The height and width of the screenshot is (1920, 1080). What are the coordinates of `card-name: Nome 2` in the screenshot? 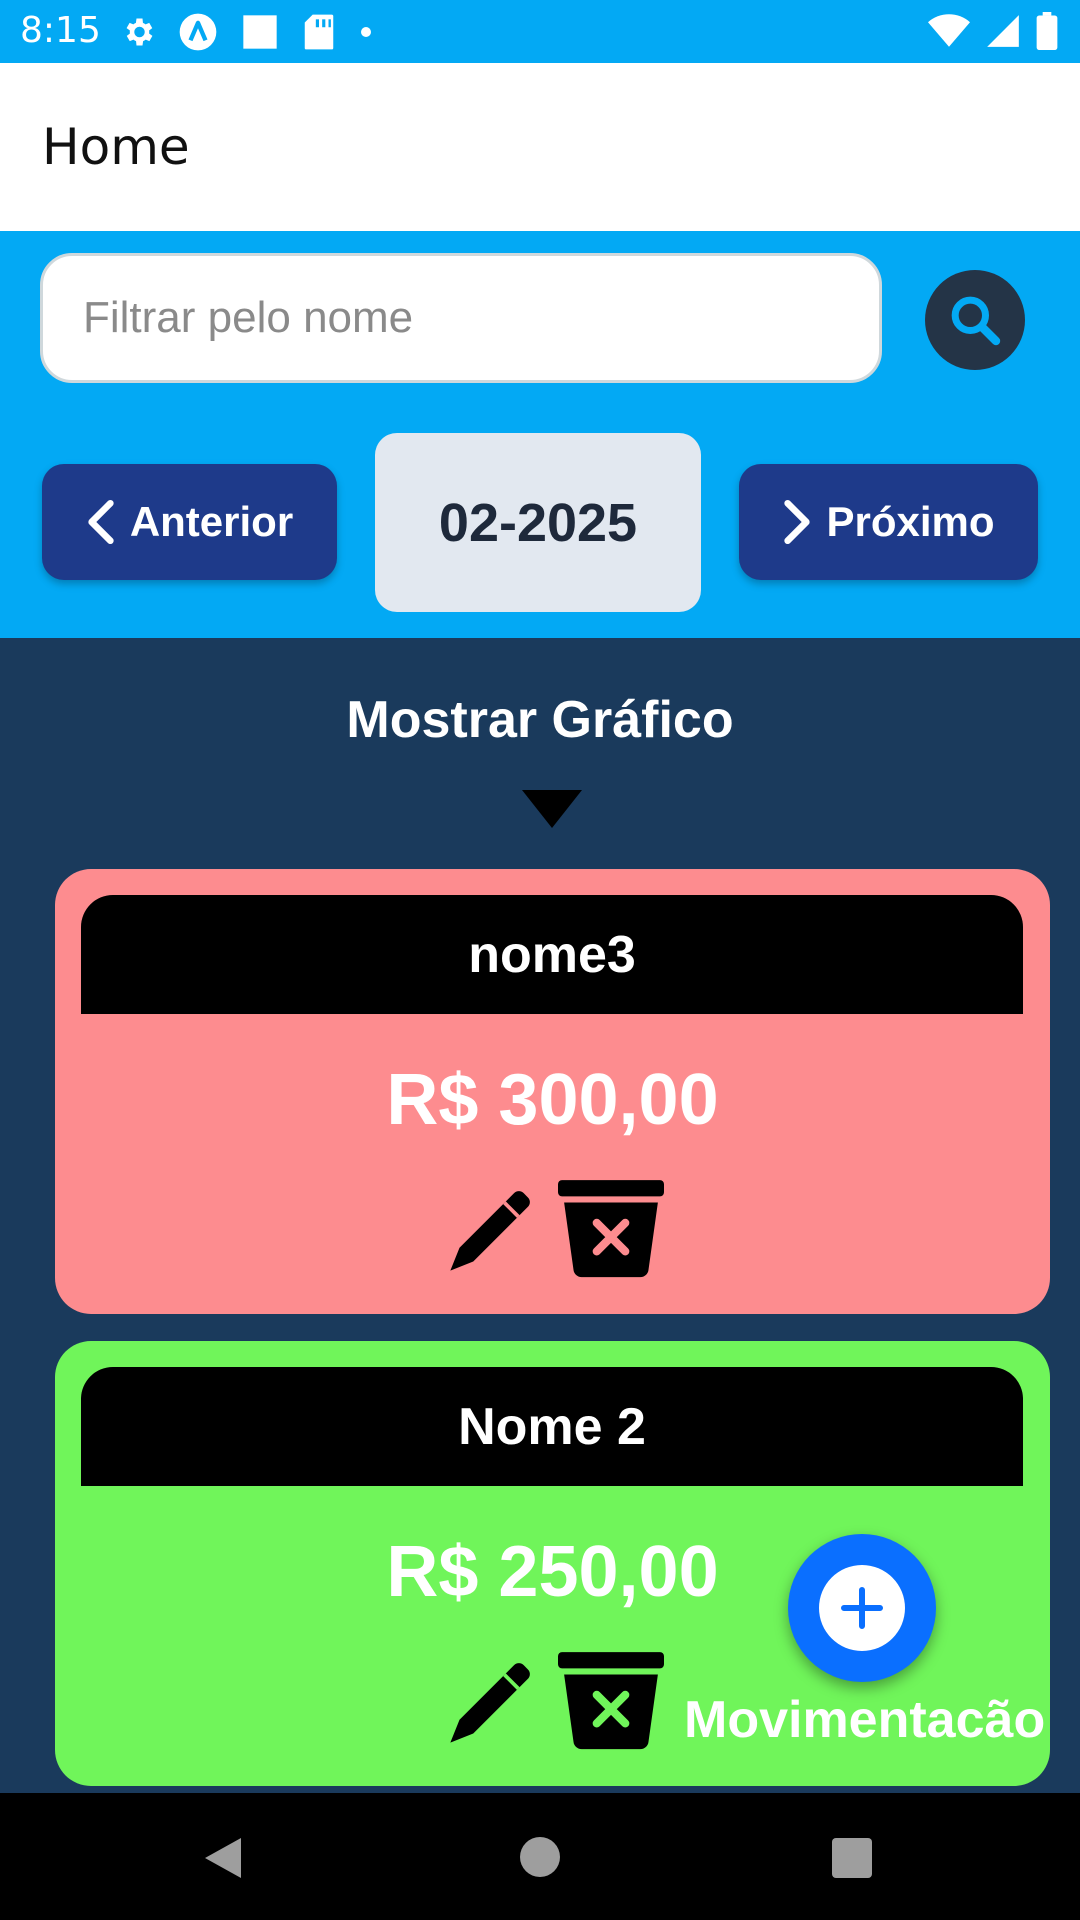 It's located at (552, 1426).